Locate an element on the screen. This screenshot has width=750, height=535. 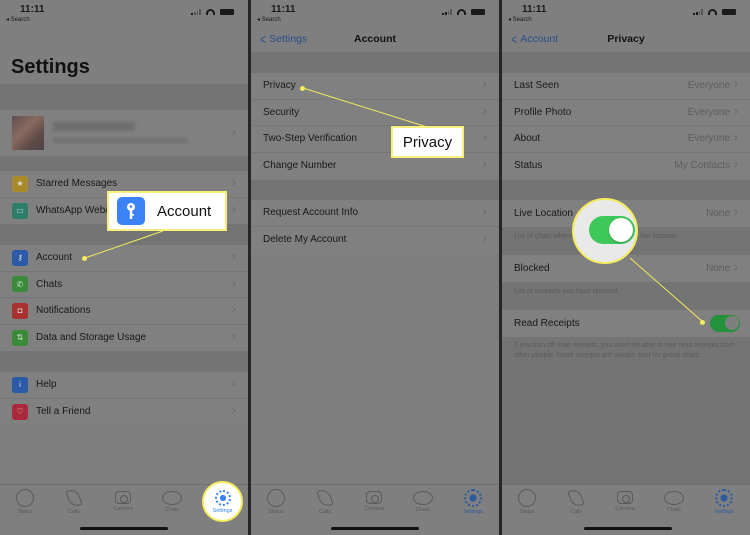
account-item-request-info: Request Account Info > is located at coordinates (375, 213).